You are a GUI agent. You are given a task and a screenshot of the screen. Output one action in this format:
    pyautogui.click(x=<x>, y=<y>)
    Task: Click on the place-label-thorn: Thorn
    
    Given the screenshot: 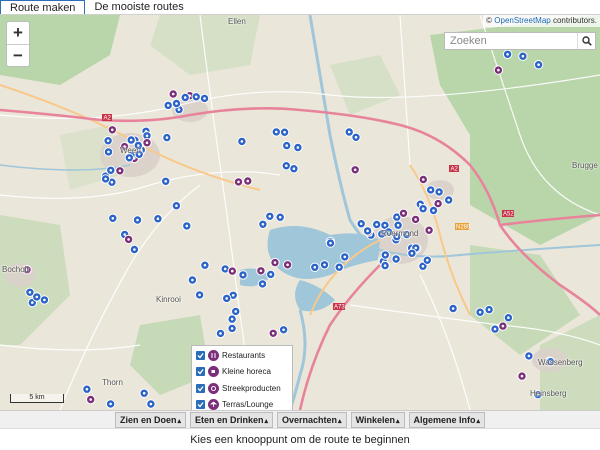 What is the action you would take?
    pyautogui.click(x=112, y=382)
    